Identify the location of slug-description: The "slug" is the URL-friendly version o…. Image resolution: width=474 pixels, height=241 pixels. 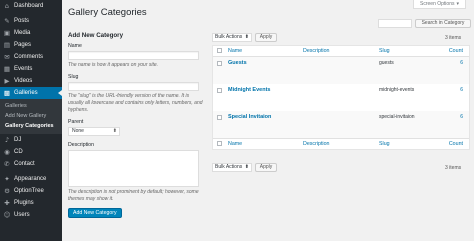
(135, 103).